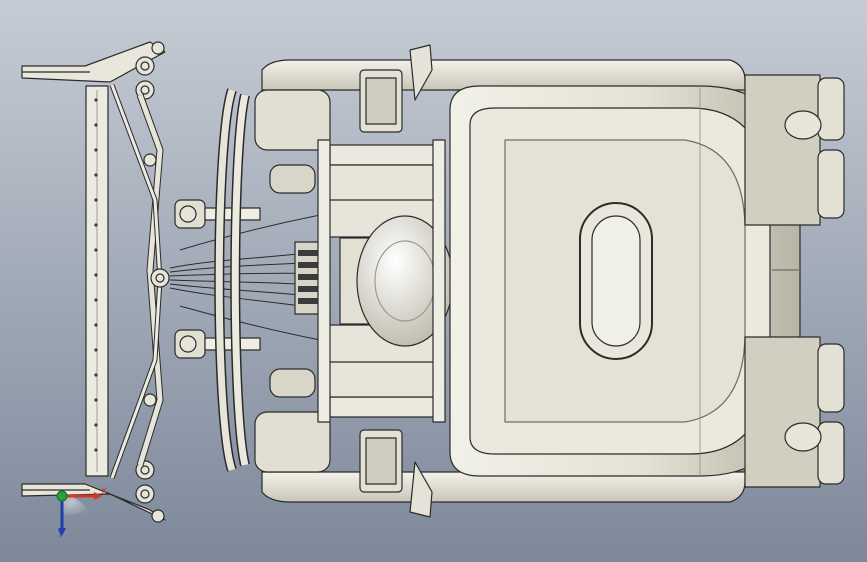 The width and height of the screenshot is (867, 562). Describe the element at coordinates (95, 282) in the screenshot. I see `front-linkage-bracket` at that location.